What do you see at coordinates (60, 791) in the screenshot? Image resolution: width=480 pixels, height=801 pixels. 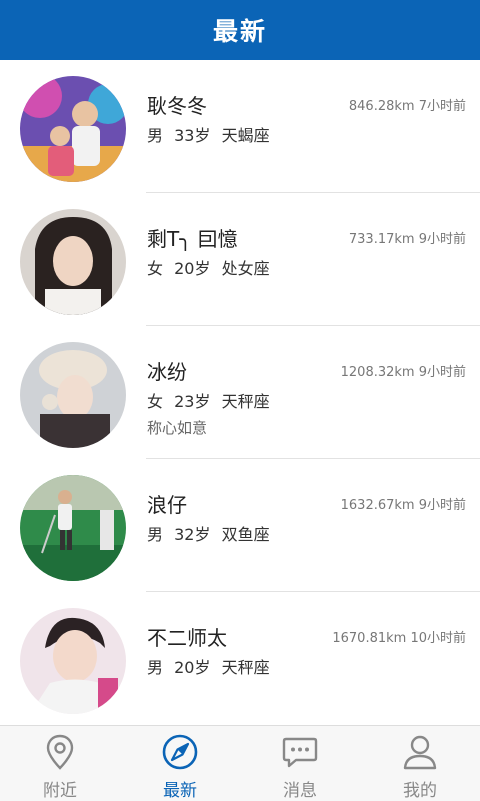 I see `tab-label: 附近` at bounding box center [60, 791].